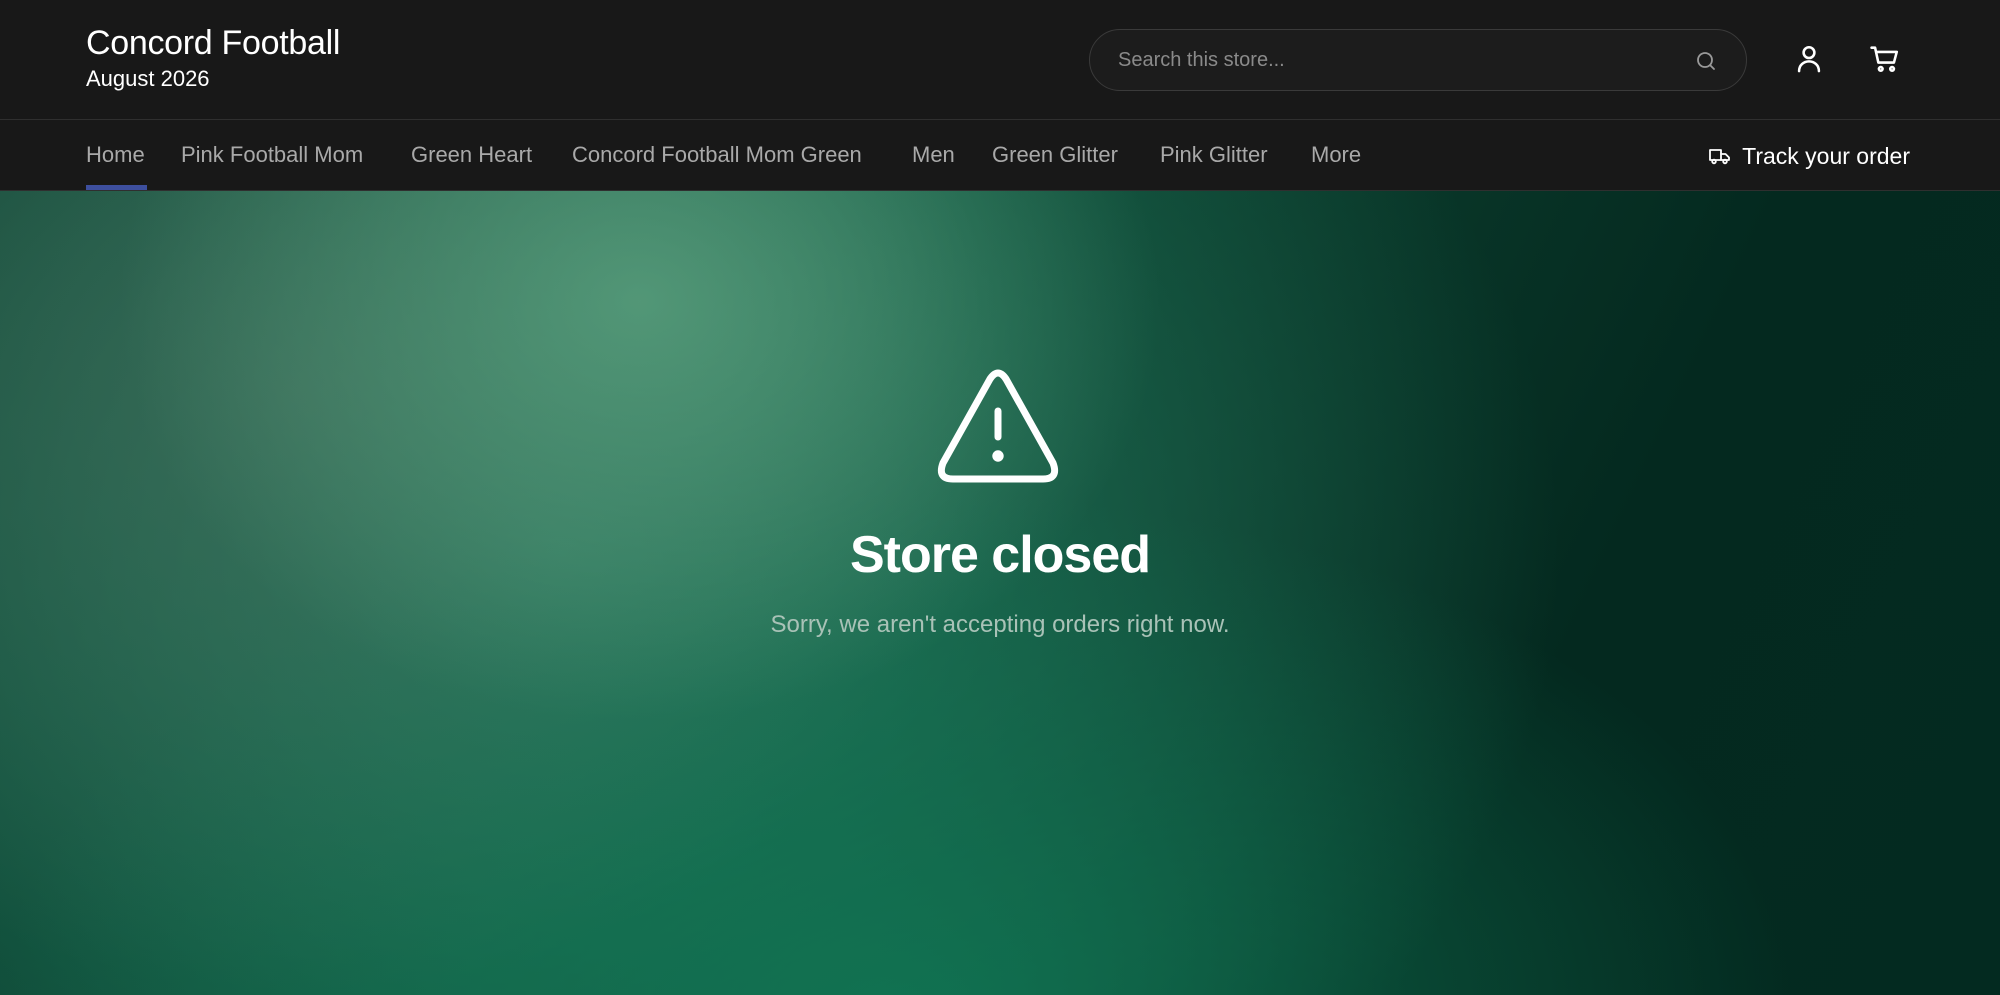  What do you see at coordinates (1720, 157) in the screenshot?
I see `truck-icon` at bounding box center [1720, 157].